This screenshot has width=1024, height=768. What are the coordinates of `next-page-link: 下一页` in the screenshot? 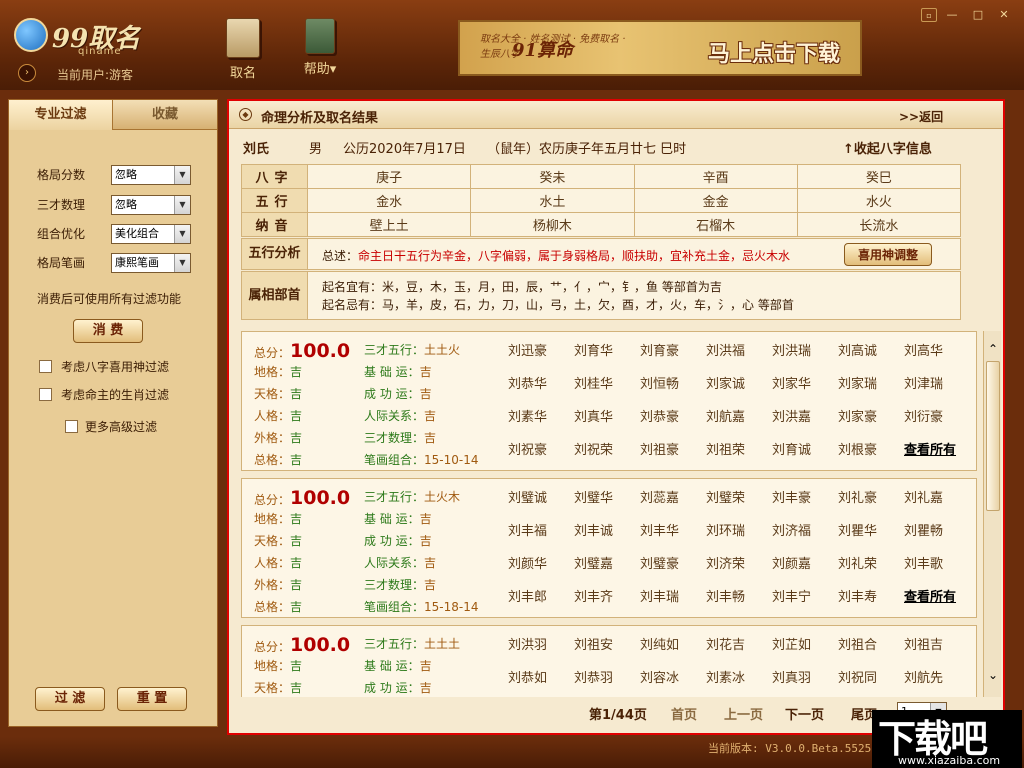 It's located at (804, 713).